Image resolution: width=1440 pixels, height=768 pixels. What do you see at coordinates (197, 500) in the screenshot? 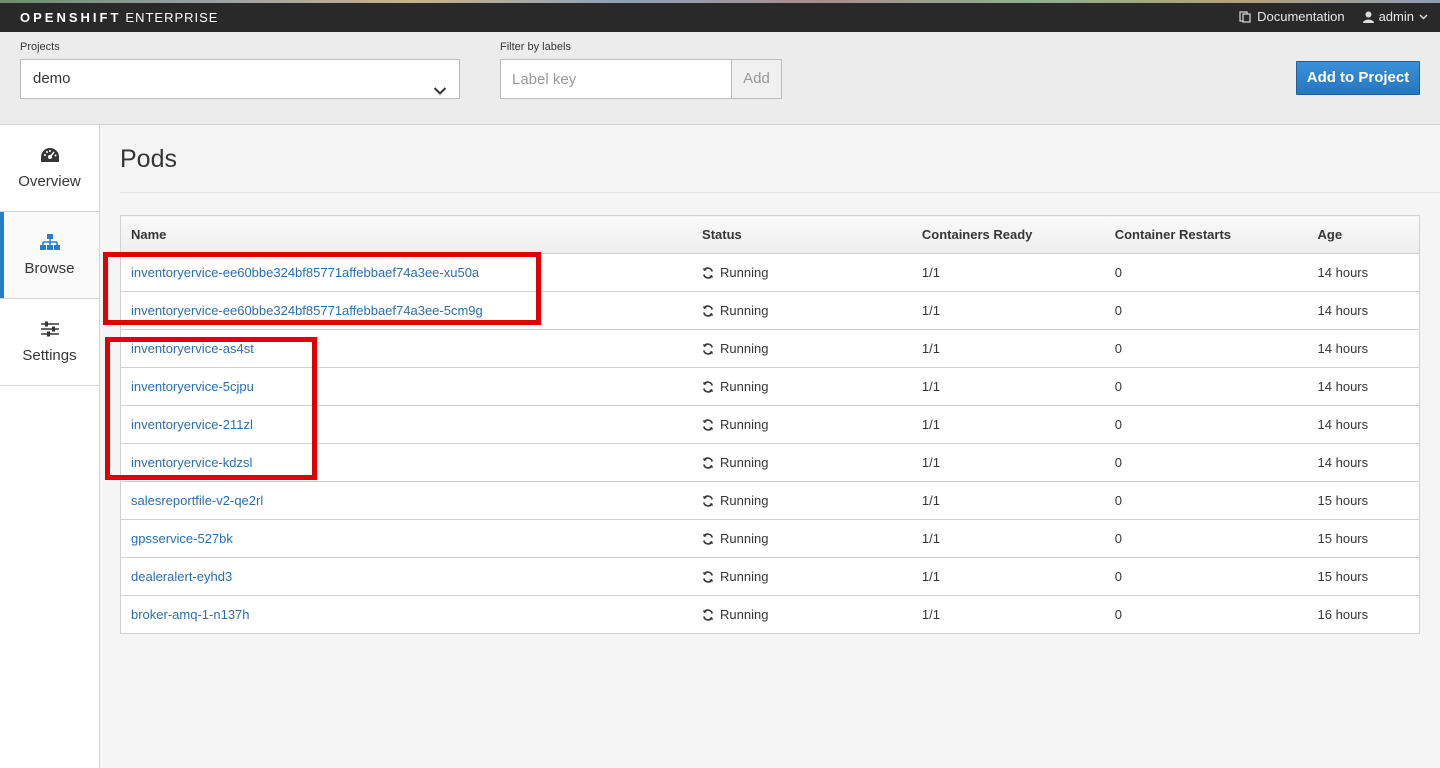
I see `pod-name-link: salesreportfile-v2-qe2rl` at bounding box center [197, 500].